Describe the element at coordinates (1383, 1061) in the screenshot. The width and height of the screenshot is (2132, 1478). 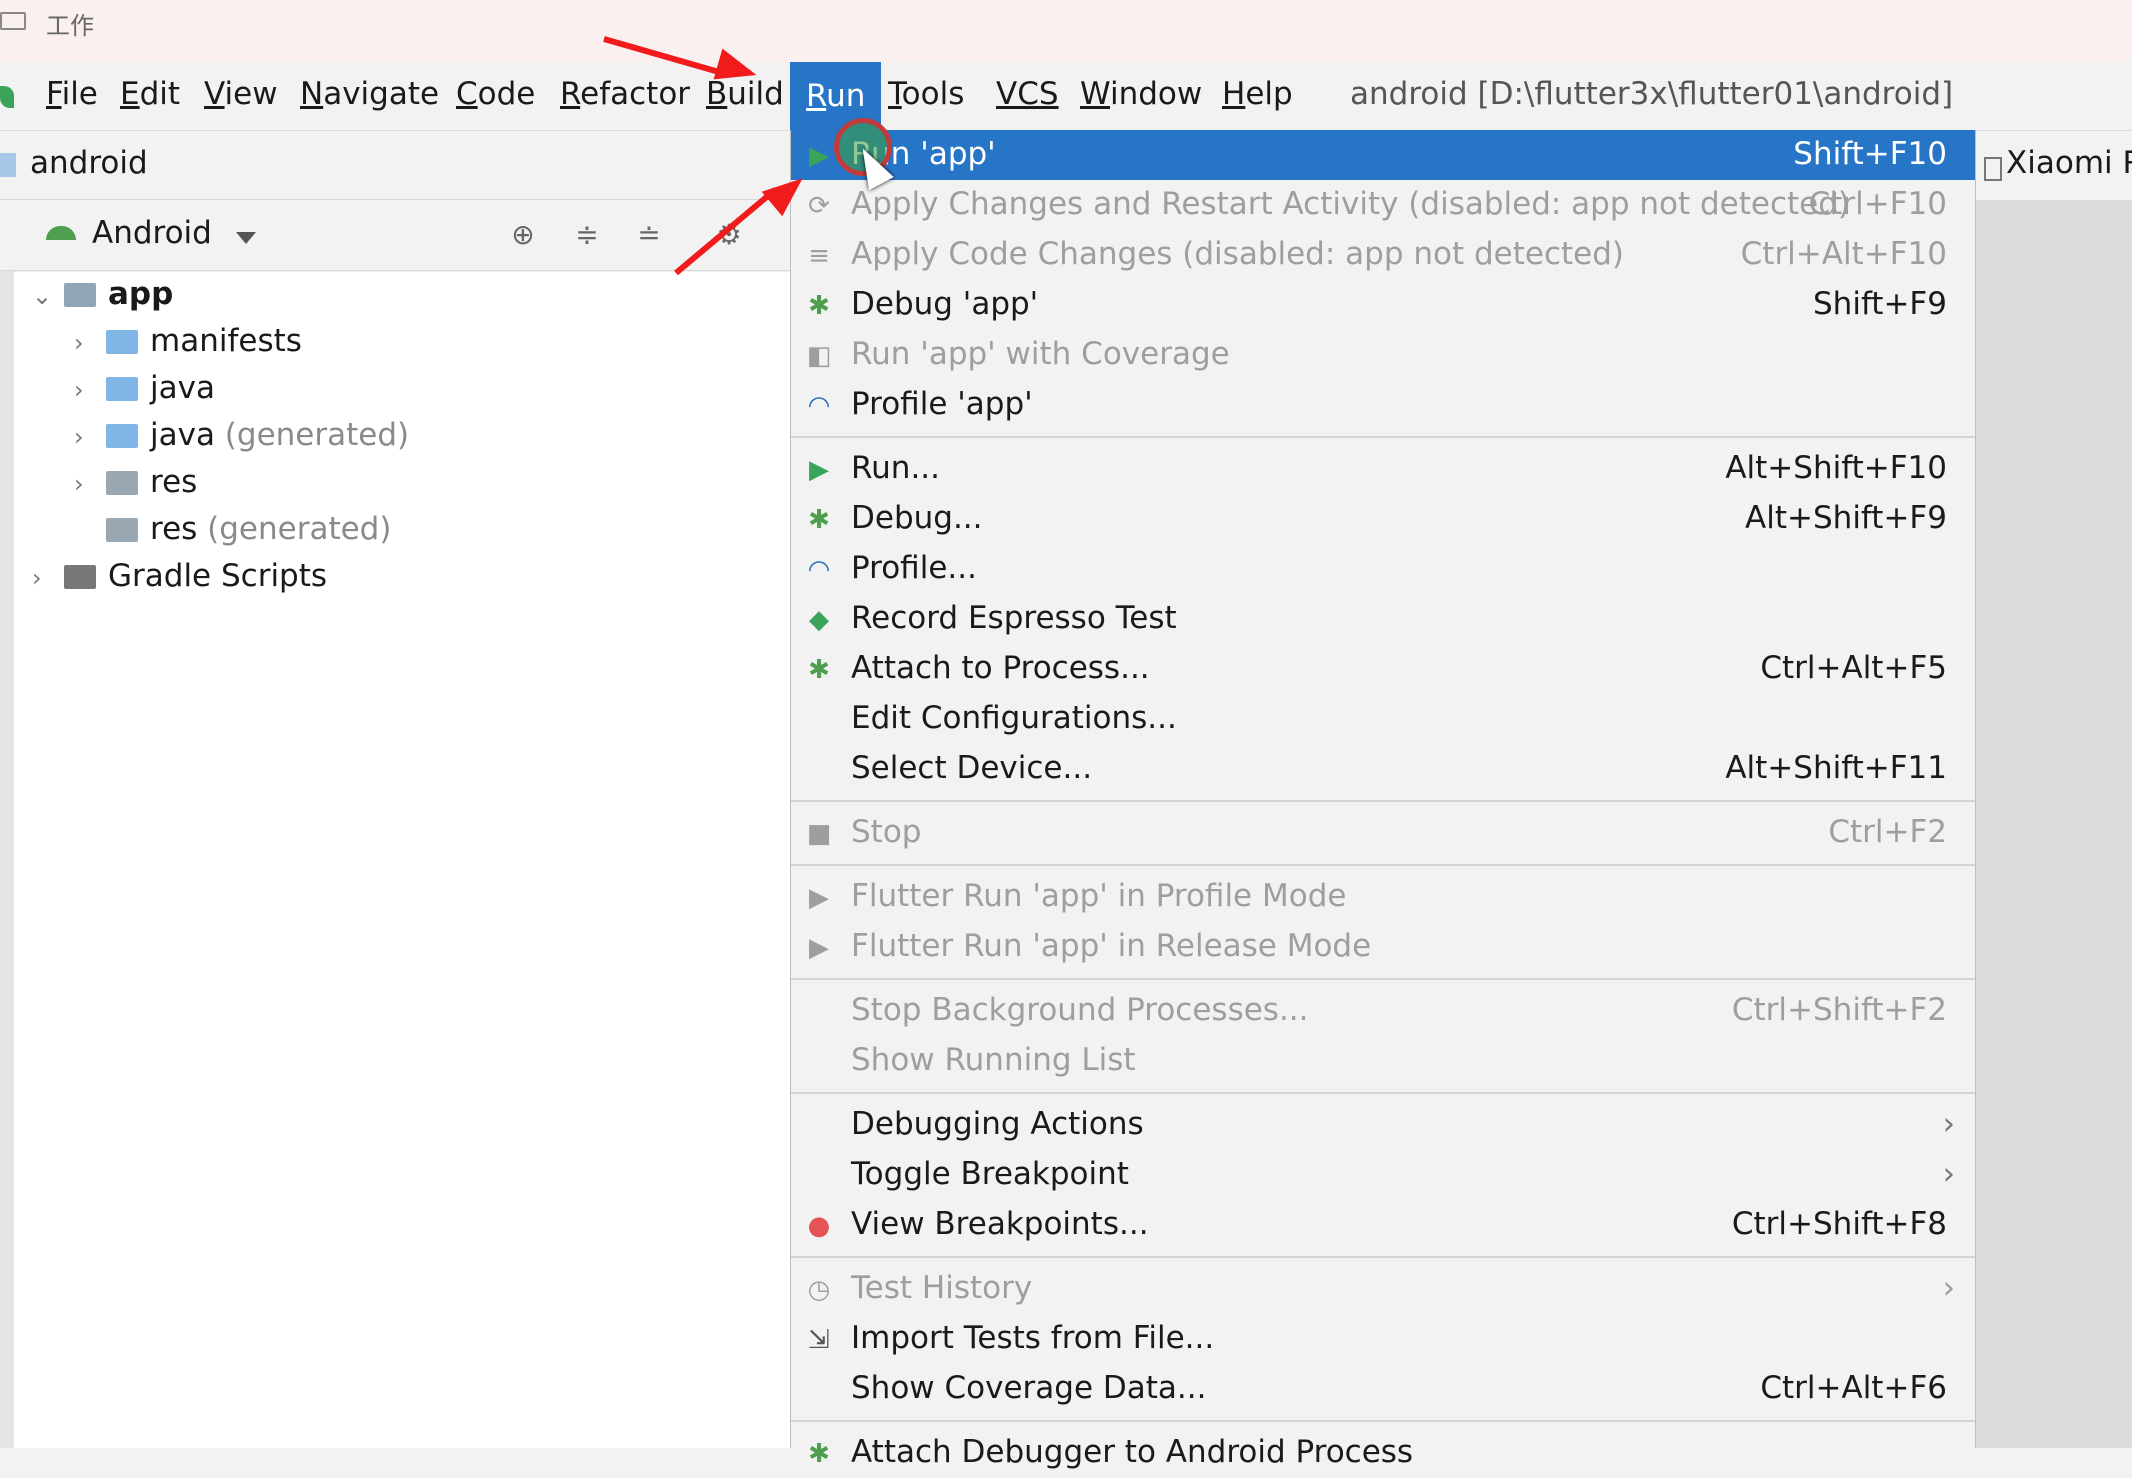
I see `menu-item-show-running-list: Show Running List` at that location.